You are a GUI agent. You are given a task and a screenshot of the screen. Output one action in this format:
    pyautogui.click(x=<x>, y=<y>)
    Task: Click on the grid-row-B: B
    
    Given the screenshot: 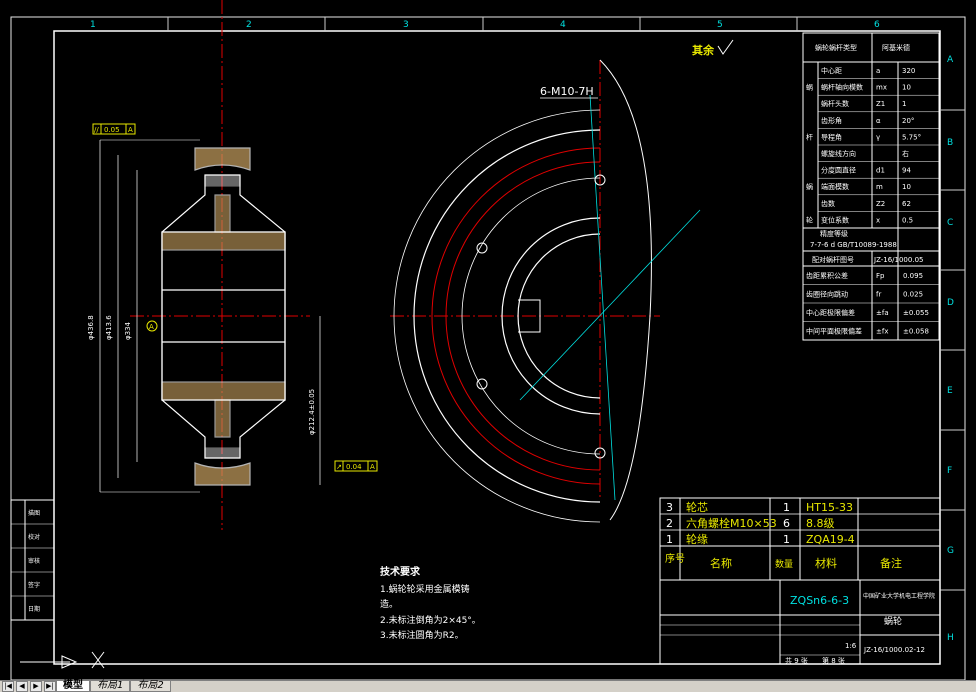 What is the action you would take?
    pyautogui.click(x=950, y=143)
    